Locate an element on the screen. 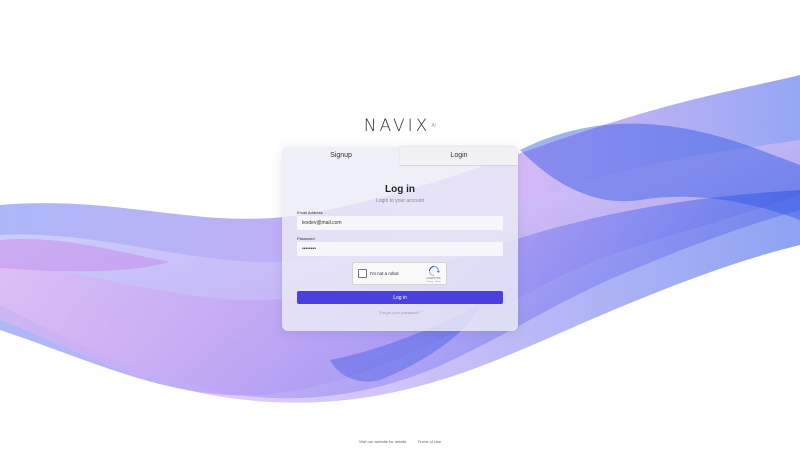  website-link: Visit our website for details is located at coordinates (383, 441).